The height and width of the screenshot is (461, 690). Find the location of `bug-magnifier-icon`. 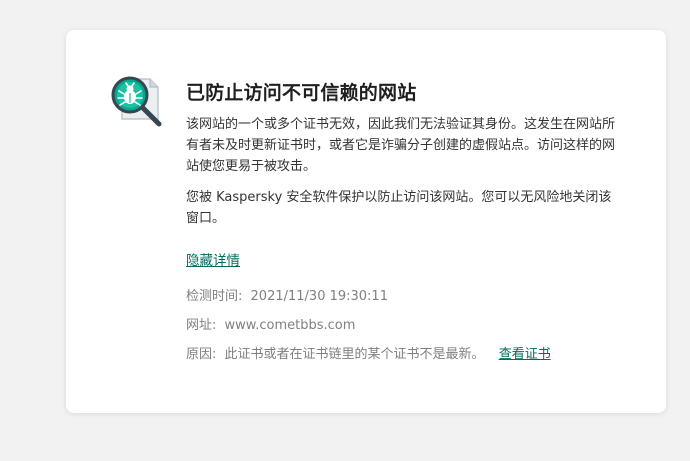

bug-magnifier-icon is located at coordinates (138, 103).